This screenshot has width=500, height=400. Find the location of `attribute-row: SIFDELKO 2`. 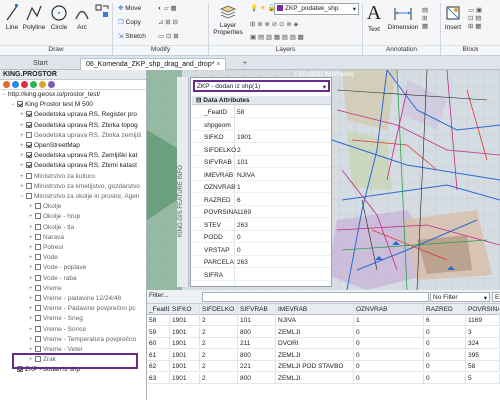

attribute-row: SIFDELKO 2 is located at coordinates (261, 150).